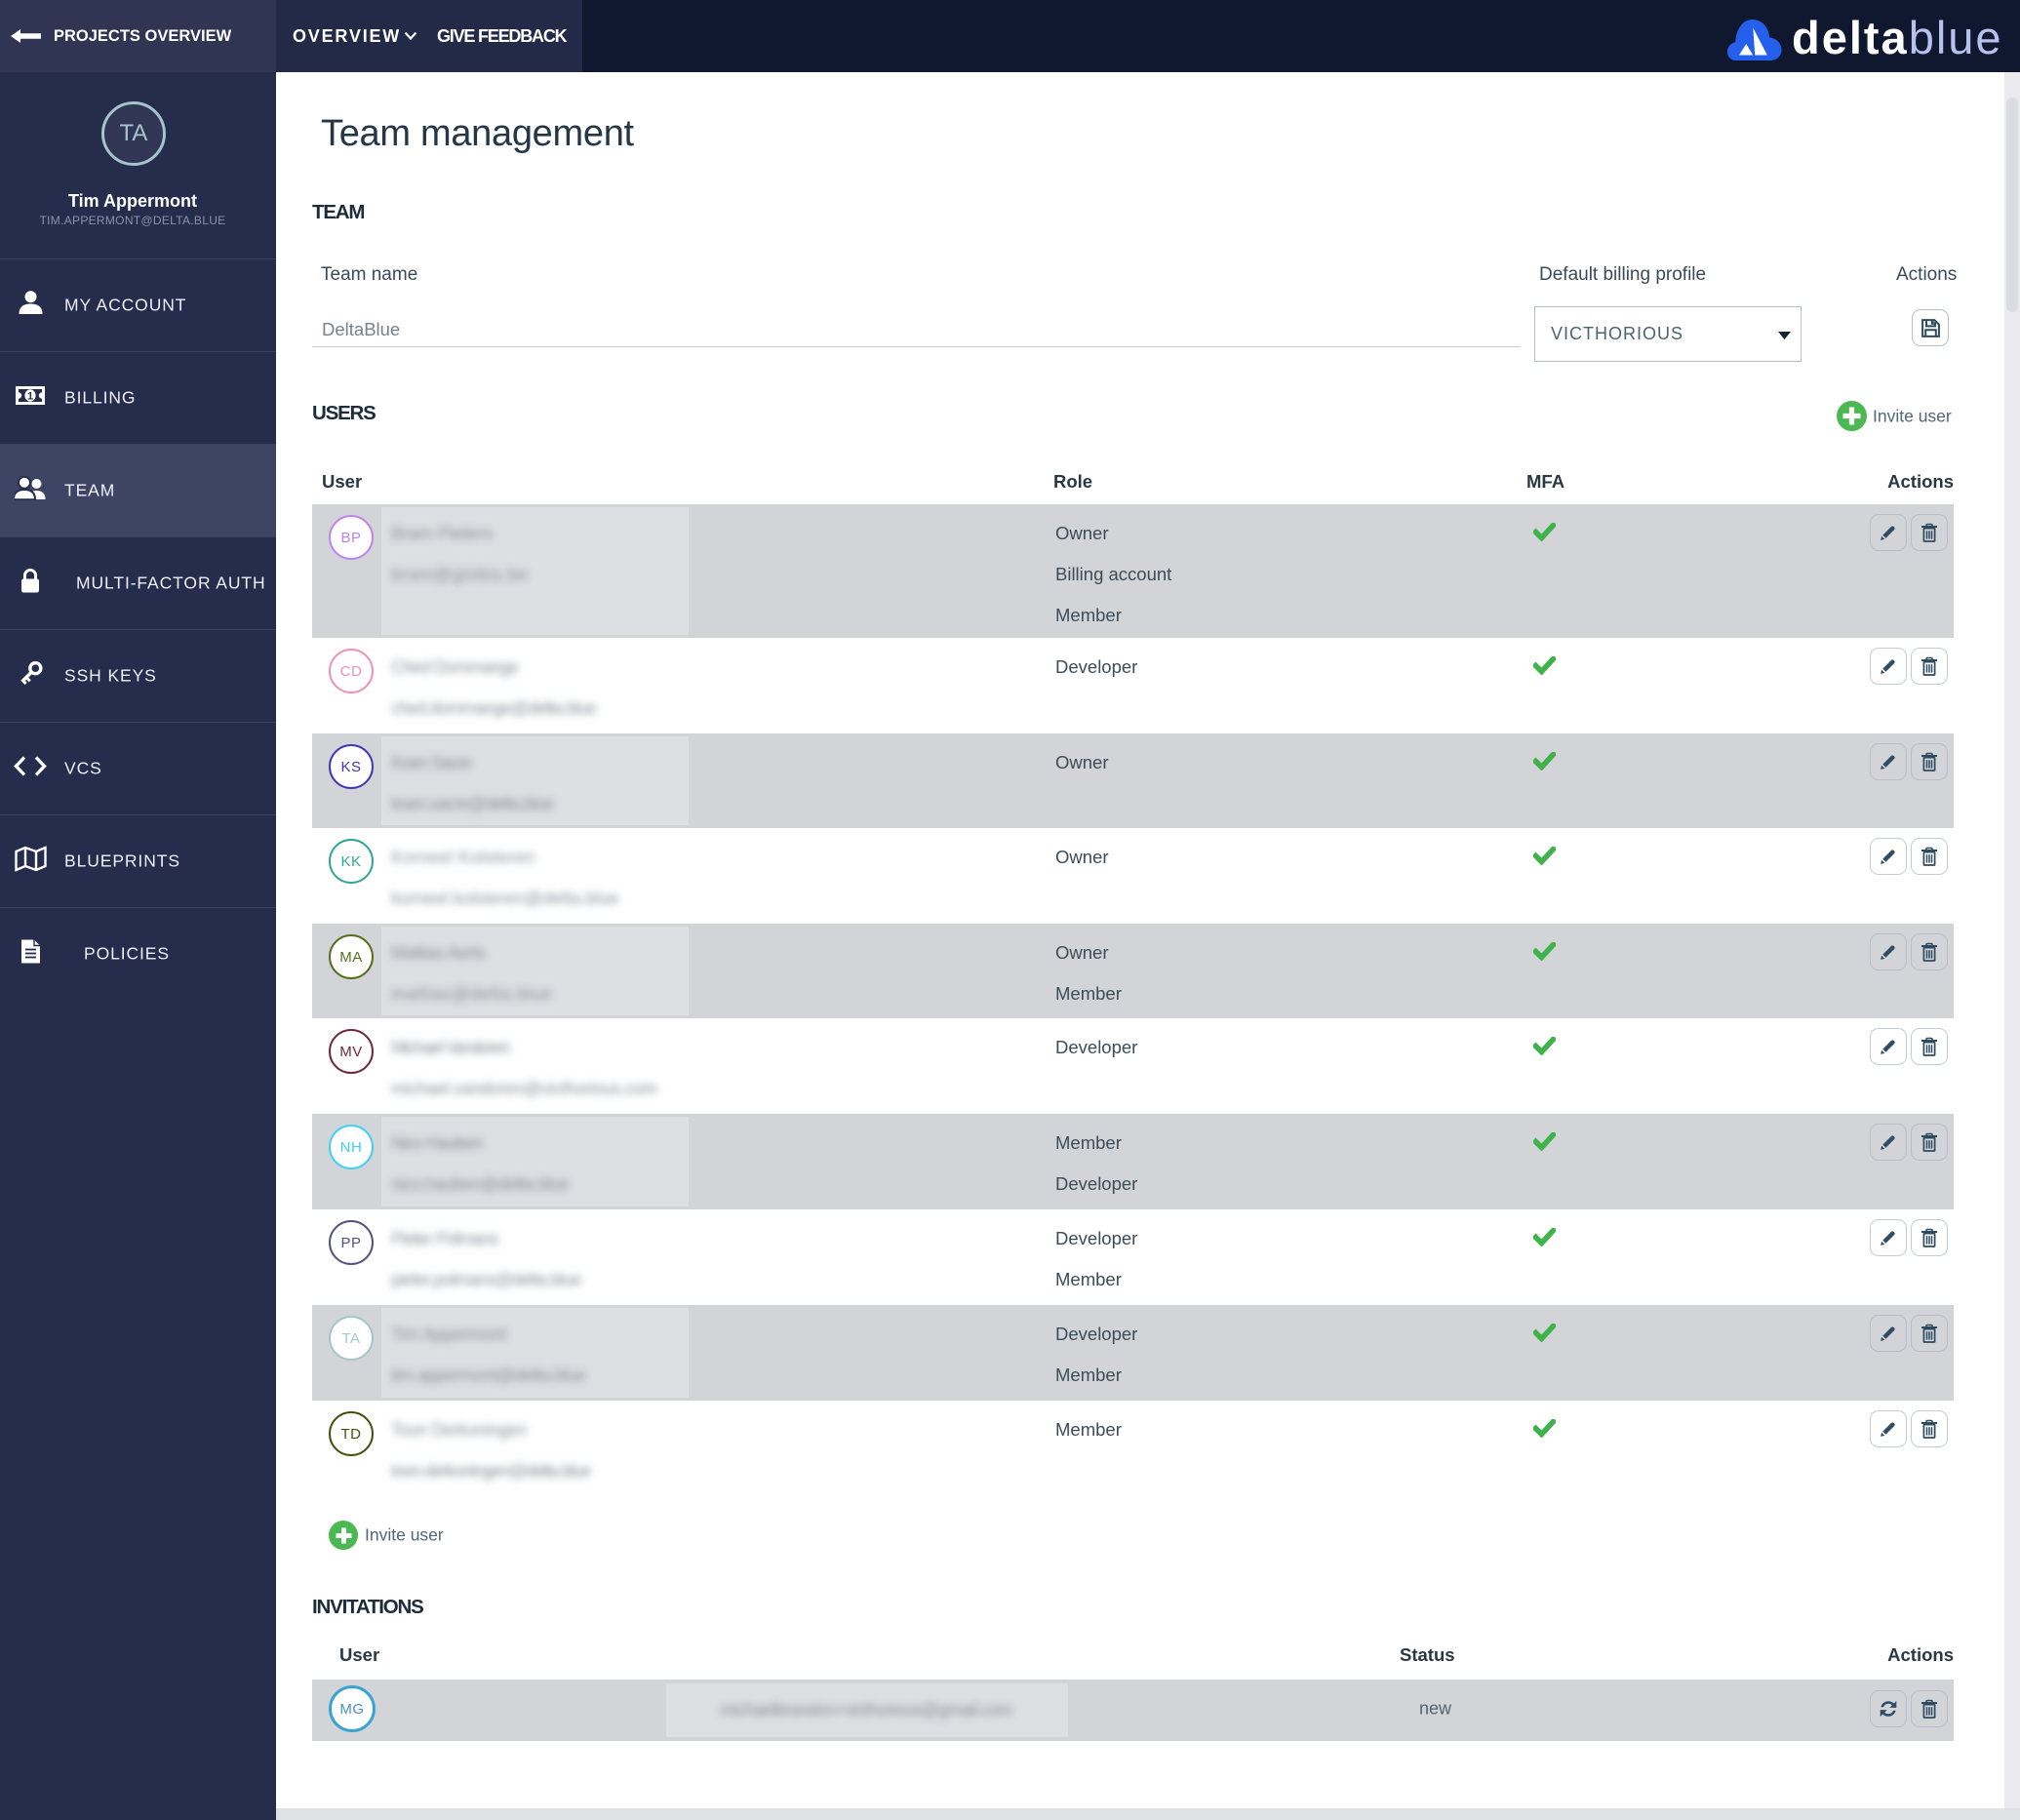 This screenshot has height=1820, width=2020. I want to click on svg-text: 1, so click(30, 396).